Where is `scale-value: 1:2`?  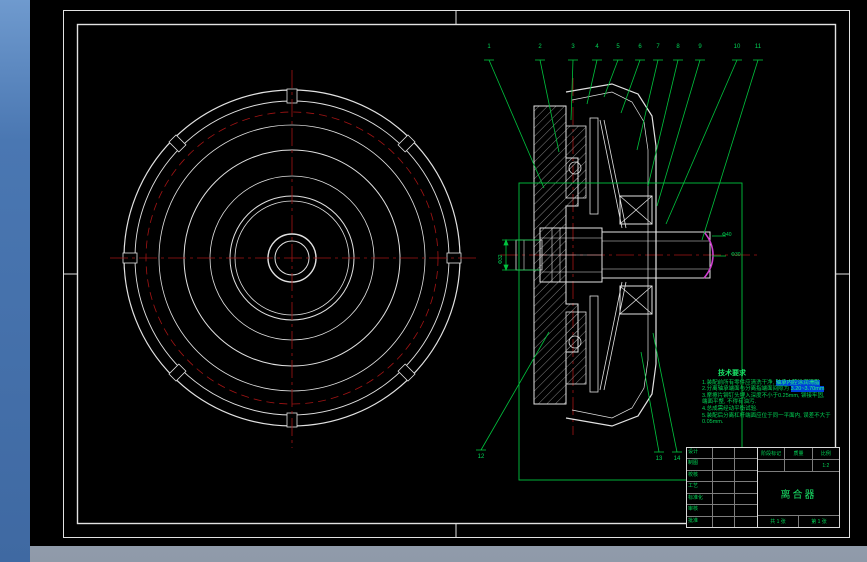 scale-value: 1:2 is located at coordinates (826, 465).